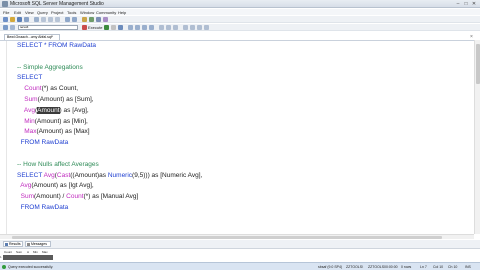 The width and height of the screenshot is (480, 270). I want to click on client-stats-icon, so click(151, 27).